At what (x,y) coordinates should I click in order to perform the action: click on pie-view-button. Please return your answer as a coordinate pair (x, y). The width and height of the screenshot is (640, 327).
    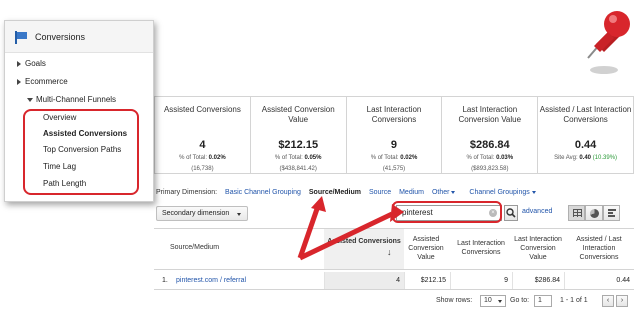
    Looking at the image, I should click on (594, 213).